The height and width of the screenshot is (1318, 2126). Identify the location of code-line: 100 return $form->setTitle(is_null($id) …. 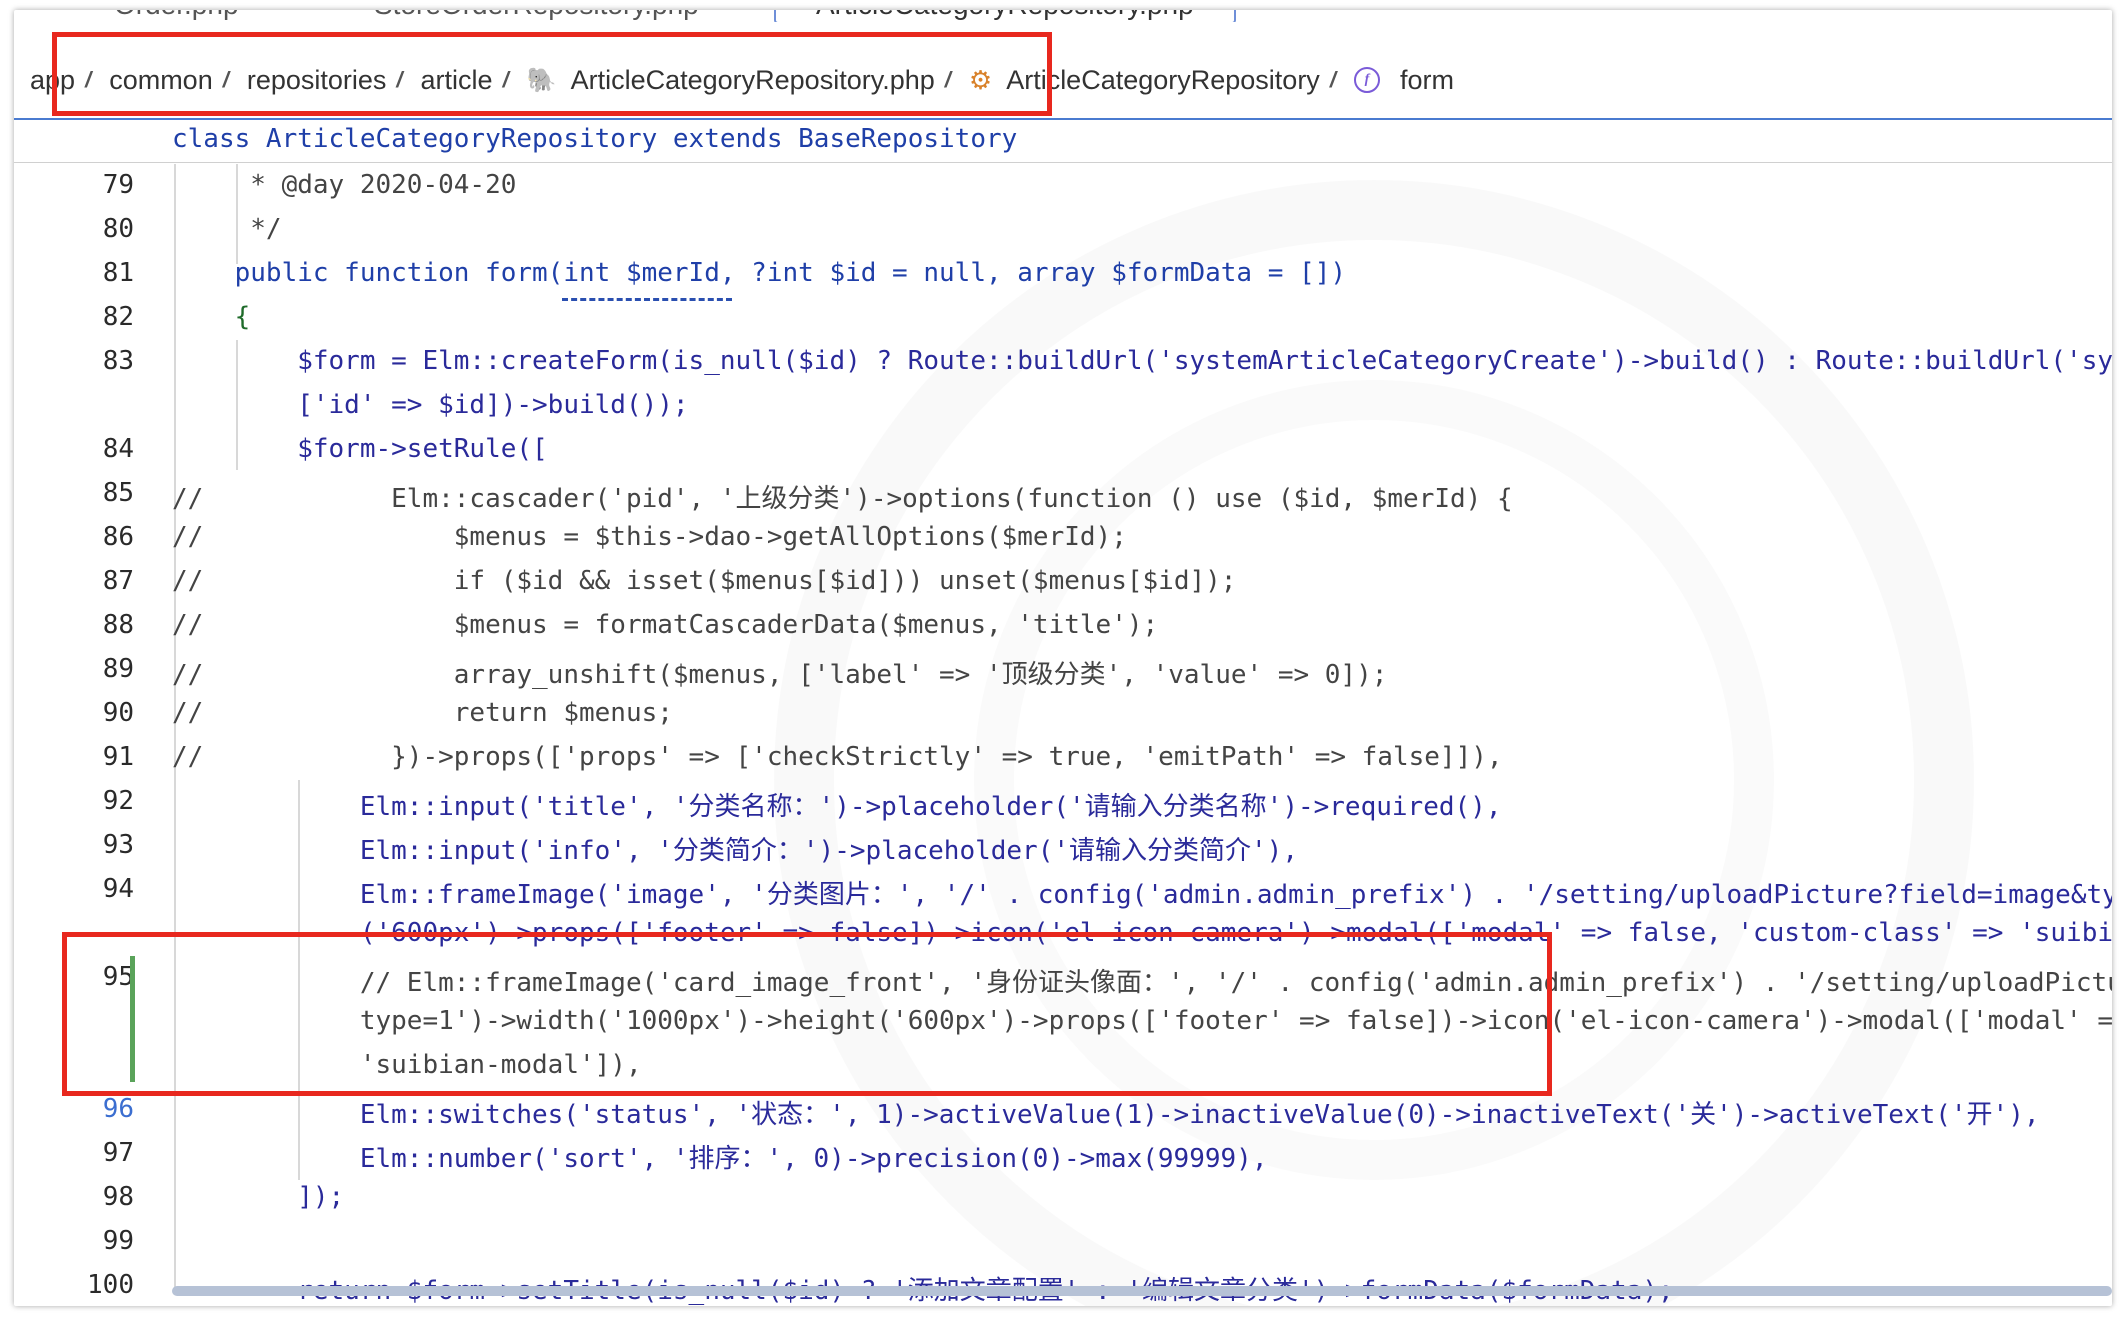
(1063, 1285).